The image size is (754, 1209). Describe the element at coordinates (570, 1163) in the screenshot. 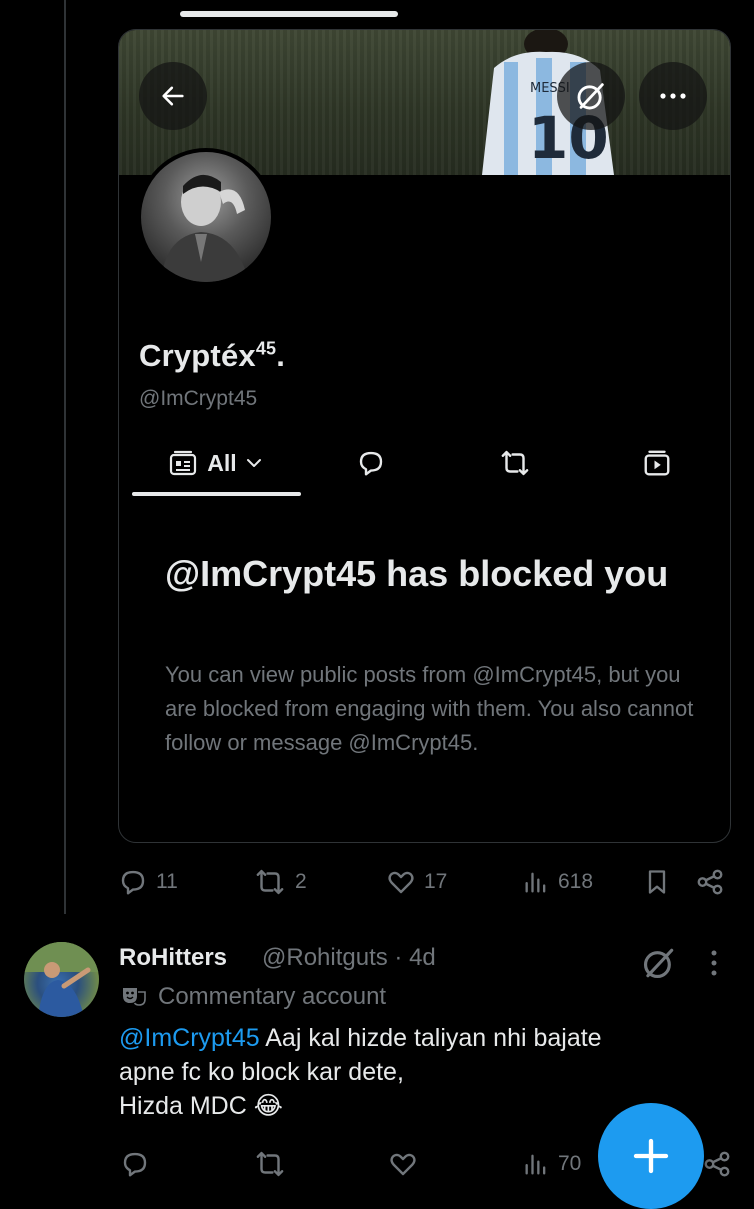

I see `reply-views-count: 70` at that location.